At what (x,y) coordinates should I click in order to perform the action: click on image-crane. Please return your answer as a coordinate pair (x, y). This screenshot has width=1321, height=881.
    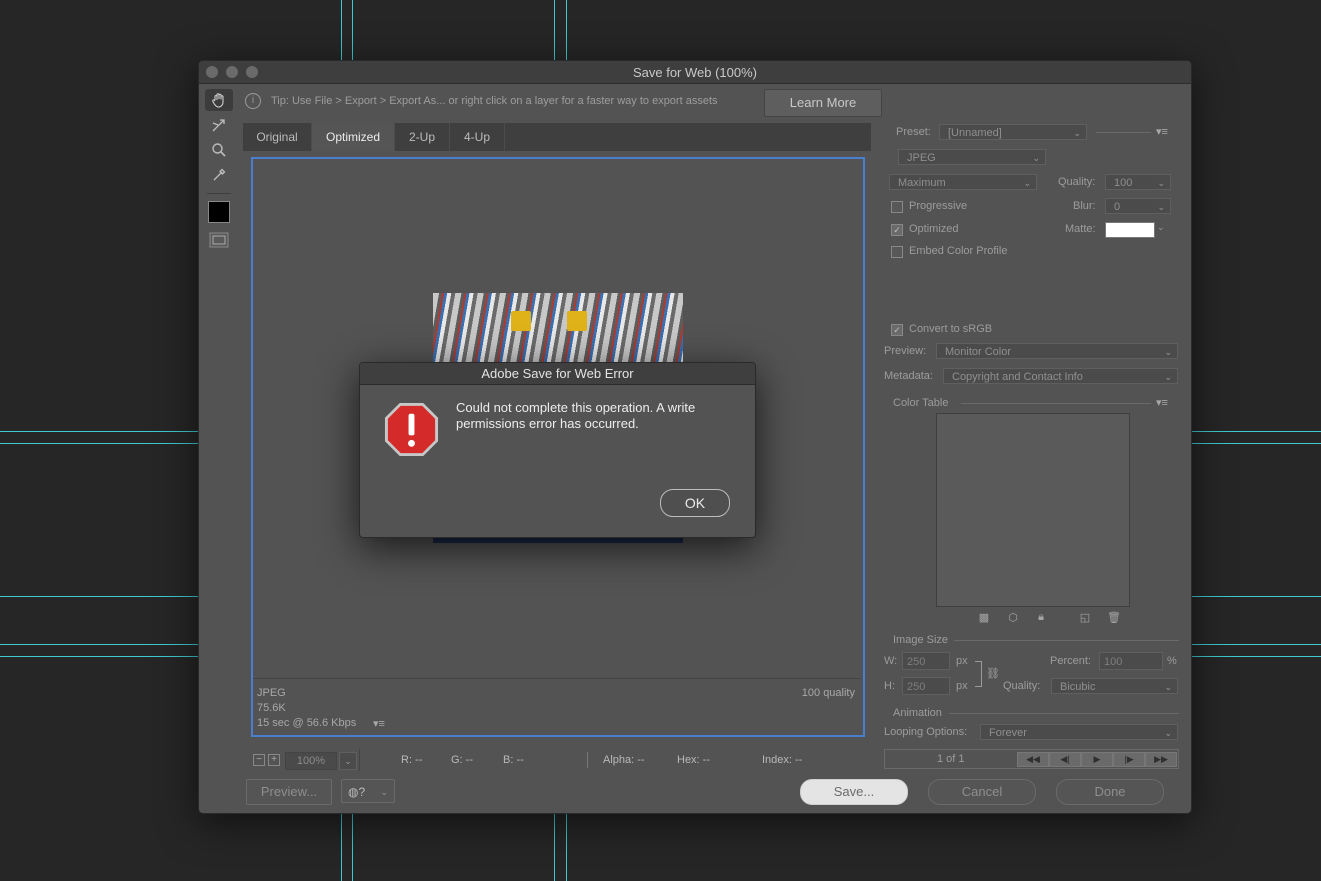
    Looking at the image, I should click on (521, 321).